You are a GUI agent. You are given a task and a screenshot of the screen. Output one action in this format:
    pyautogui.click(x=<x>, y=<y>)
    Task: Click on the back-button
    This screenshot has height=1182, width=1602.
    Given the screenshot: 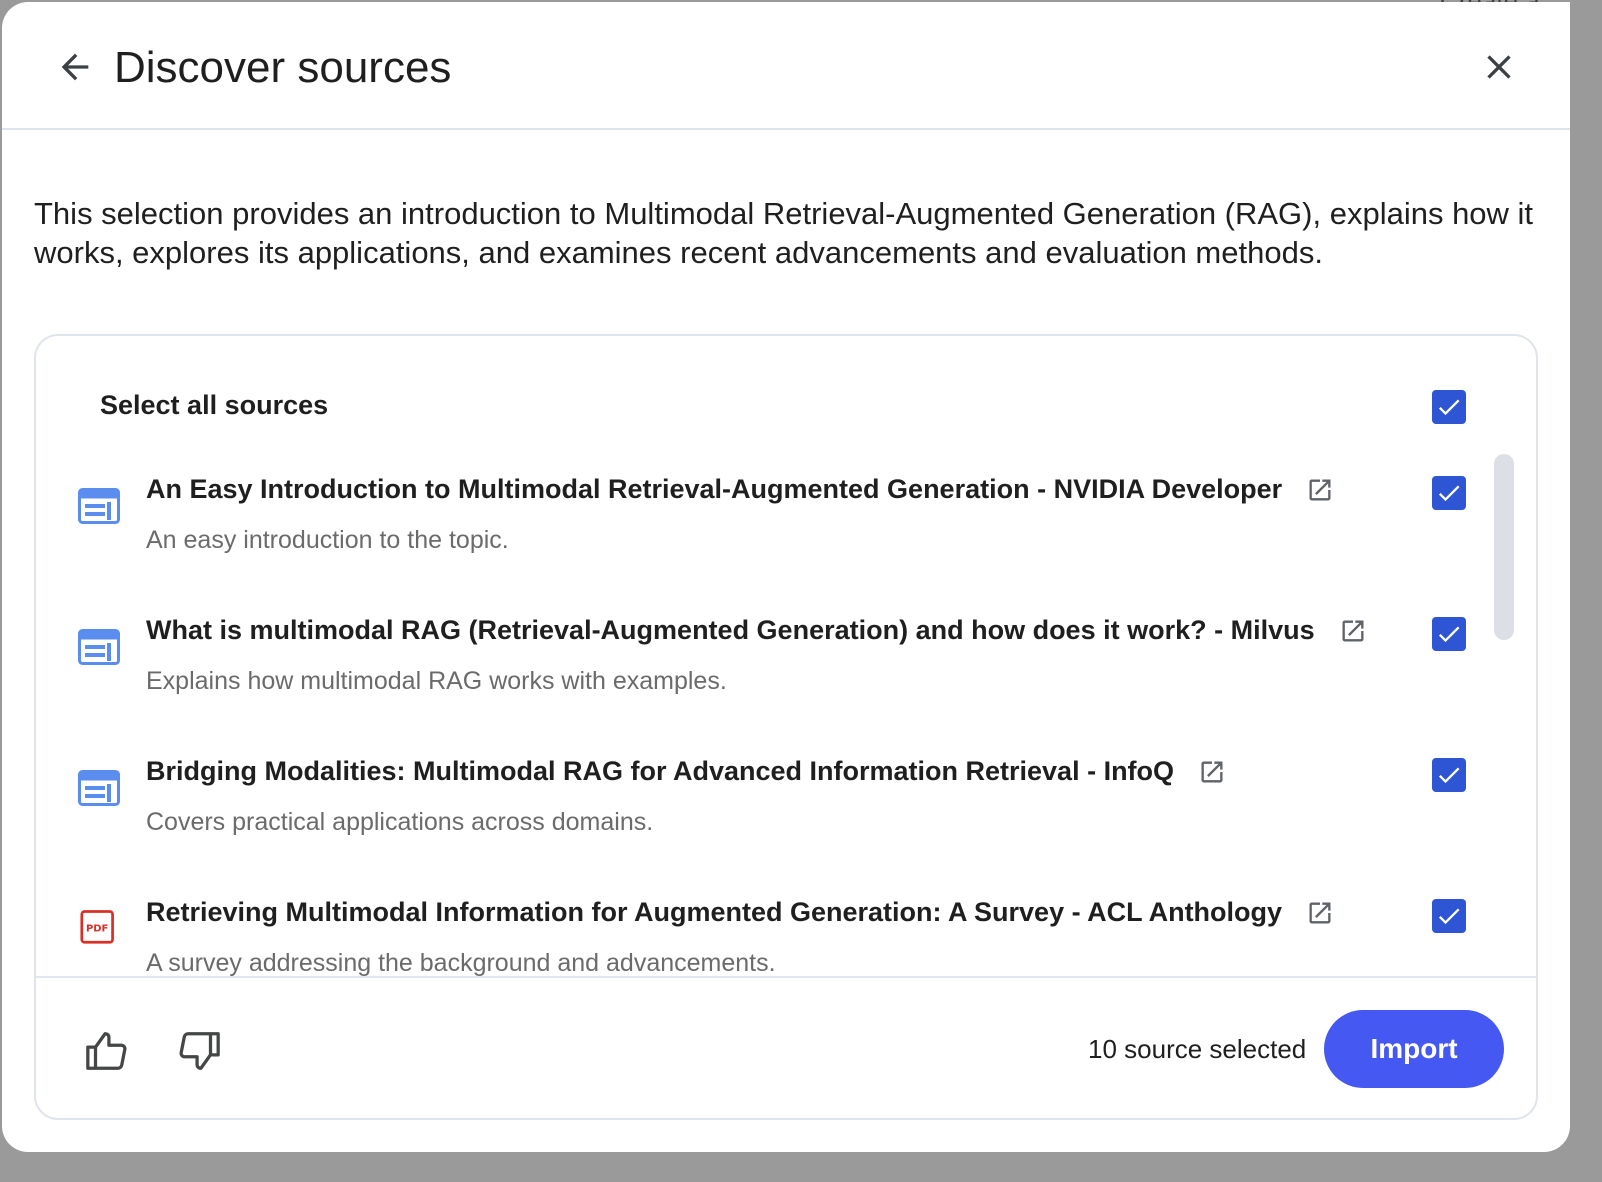 What is the action you would take?
    pyautogui.click(x=75, y=67)
    